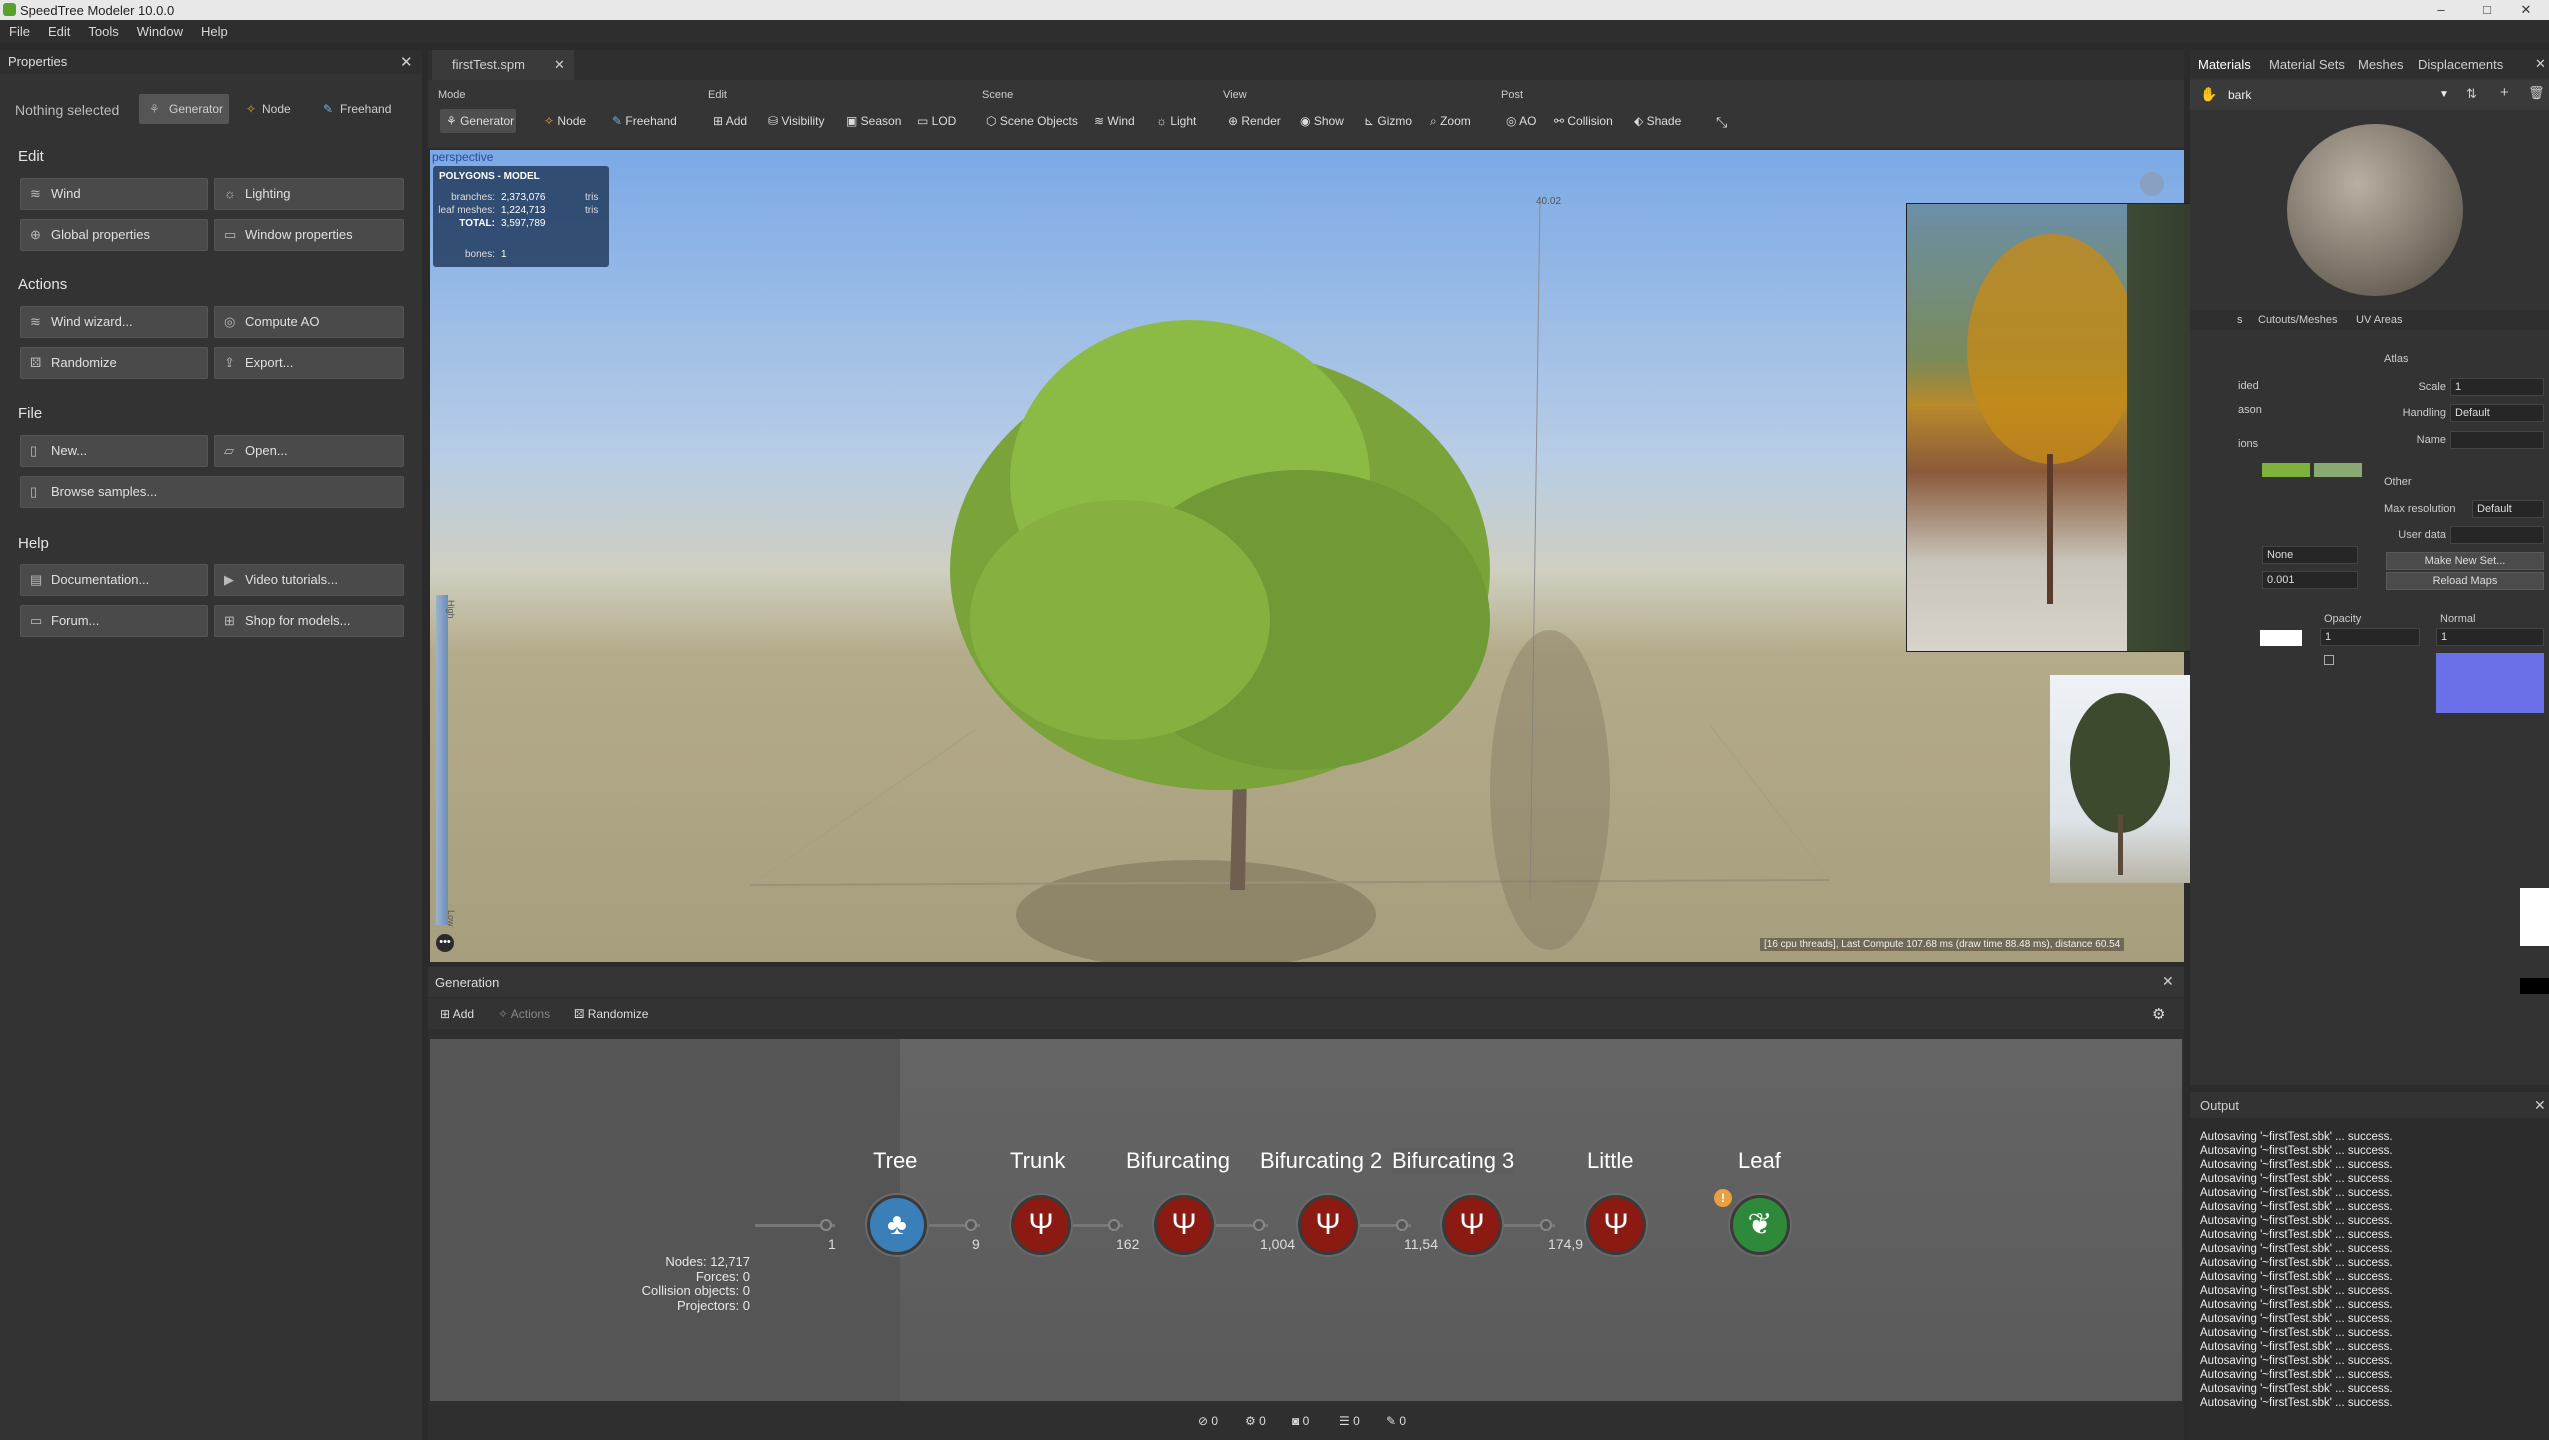 The height and width of the screenshot is (1440, 2549). Describe the element at coordinates (1032, 121) in the screenshot. I see `toolbar-scene-objects-button: ⬡ Scene Objects` at that location.